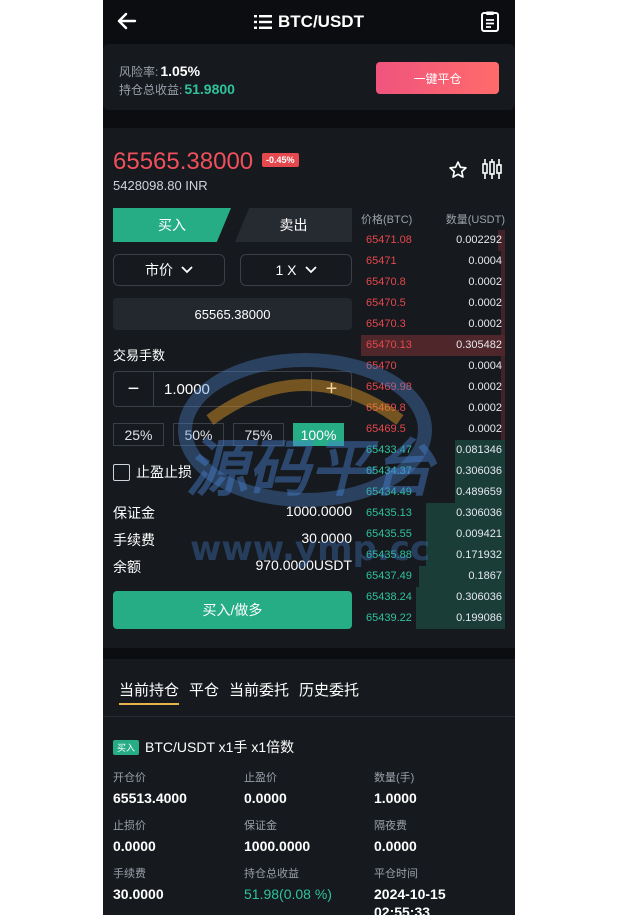 The image size is (619, 915). I want to click on ask-quantity: 0.0002, so click(485, 387).